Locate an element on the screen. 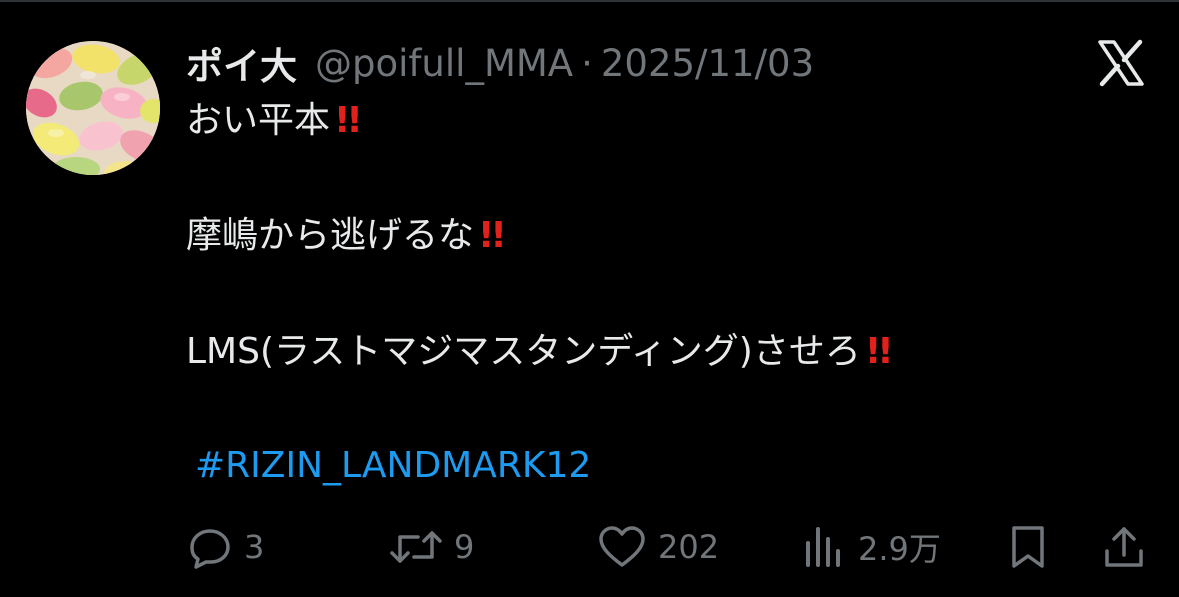 This screenshot has width=1179, height=597. views-button: 2.9万 is located at coordinates (871, 547).